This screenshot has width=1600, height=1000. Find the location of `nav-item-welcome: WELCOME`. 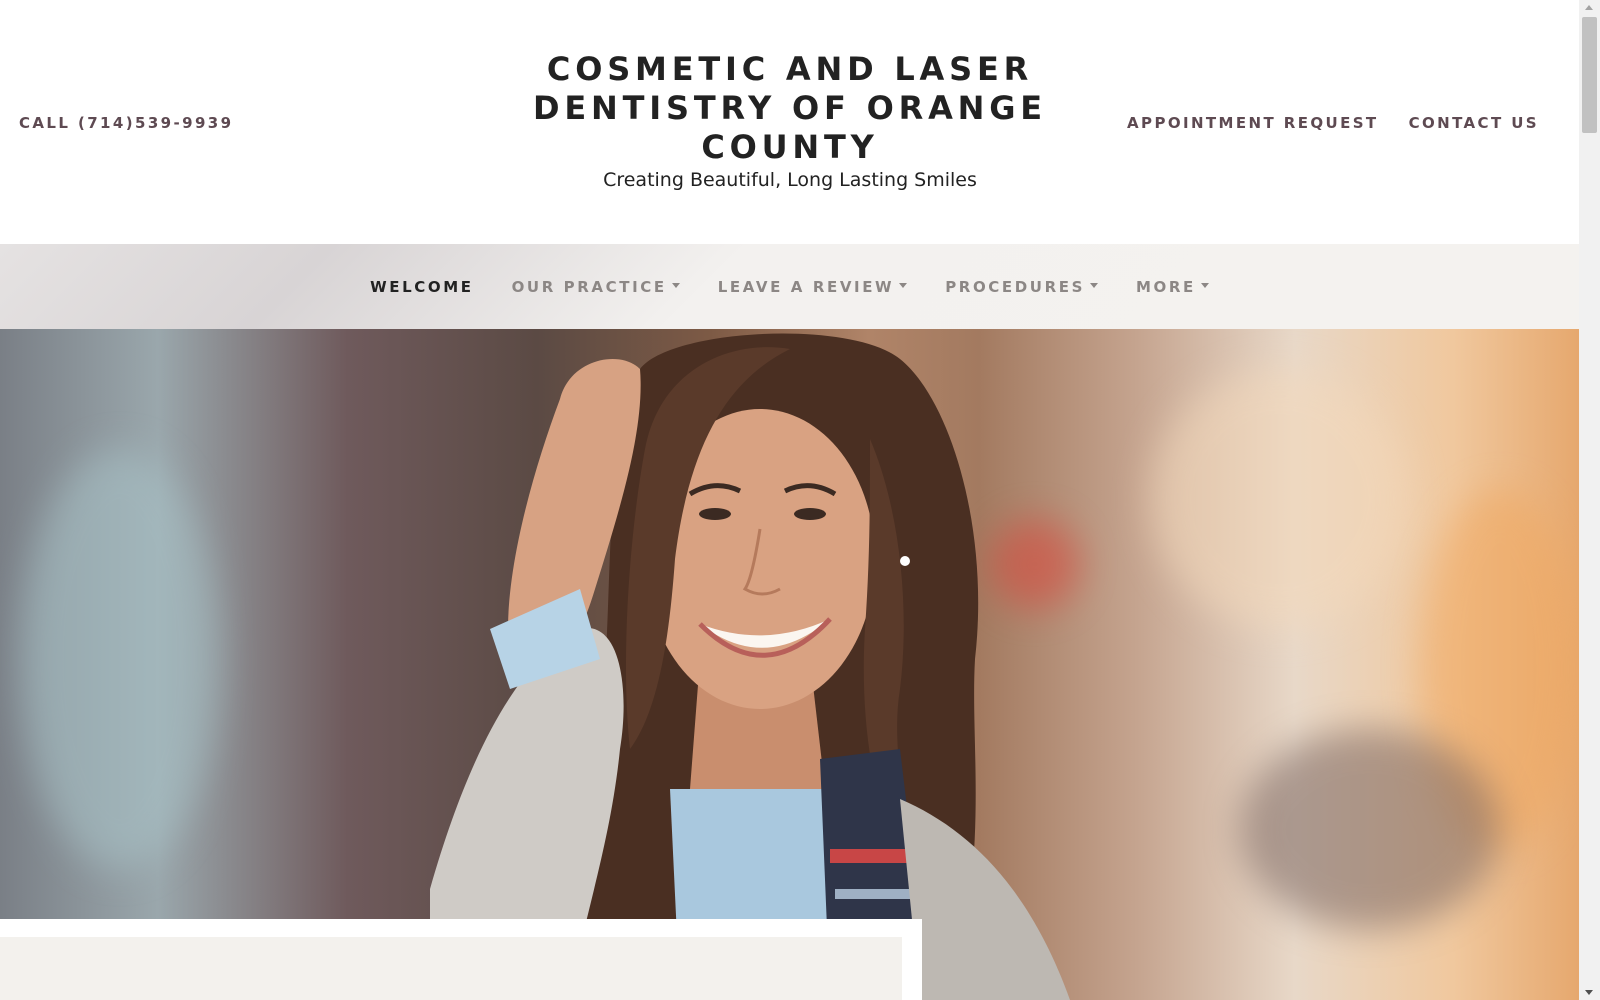

nav-item-welcome: WELCOME is located at coordinates (421, 287).